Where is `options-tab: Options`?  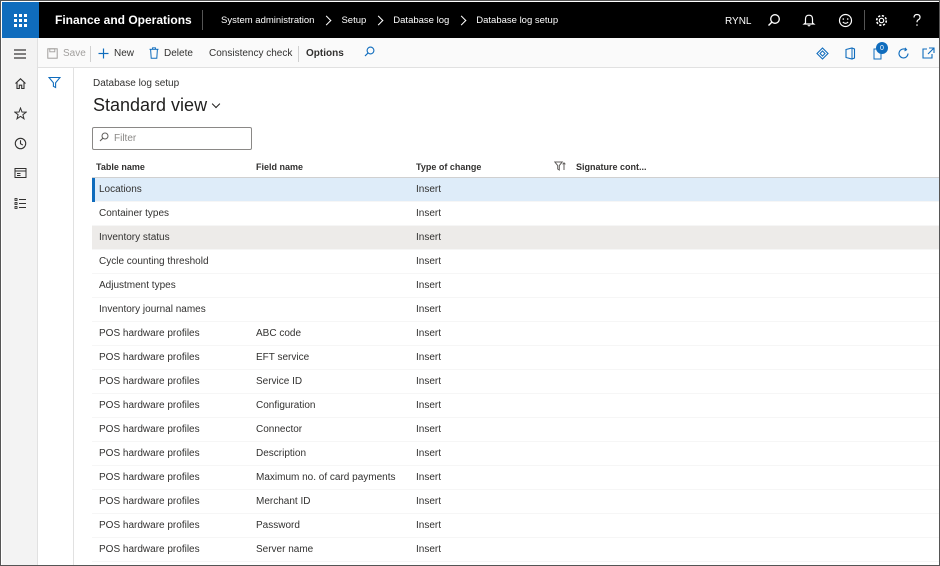 options-tab: Options is located at coordinates (325, 53).